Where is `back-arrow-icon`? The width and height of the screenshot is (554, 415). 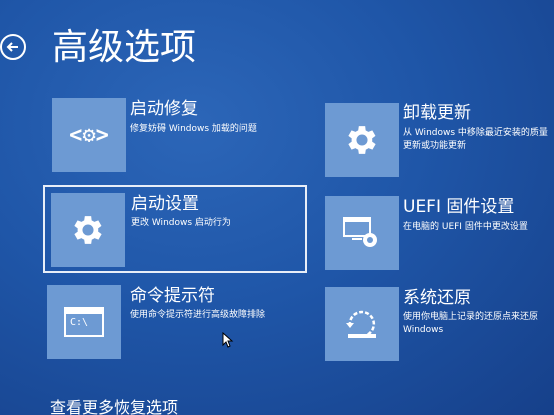 back-arrow-icon is located at coordinates (12, 47).